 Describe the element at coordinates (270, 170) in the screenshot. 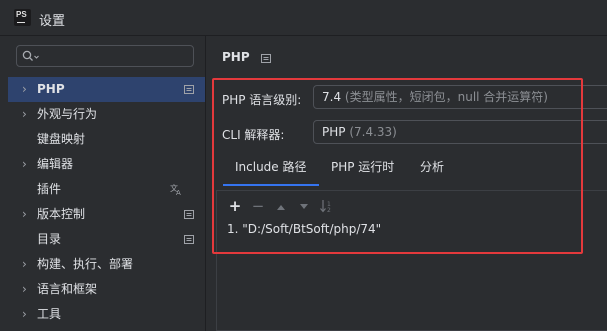

I see `tab-include-path: Include 路径` at that location.